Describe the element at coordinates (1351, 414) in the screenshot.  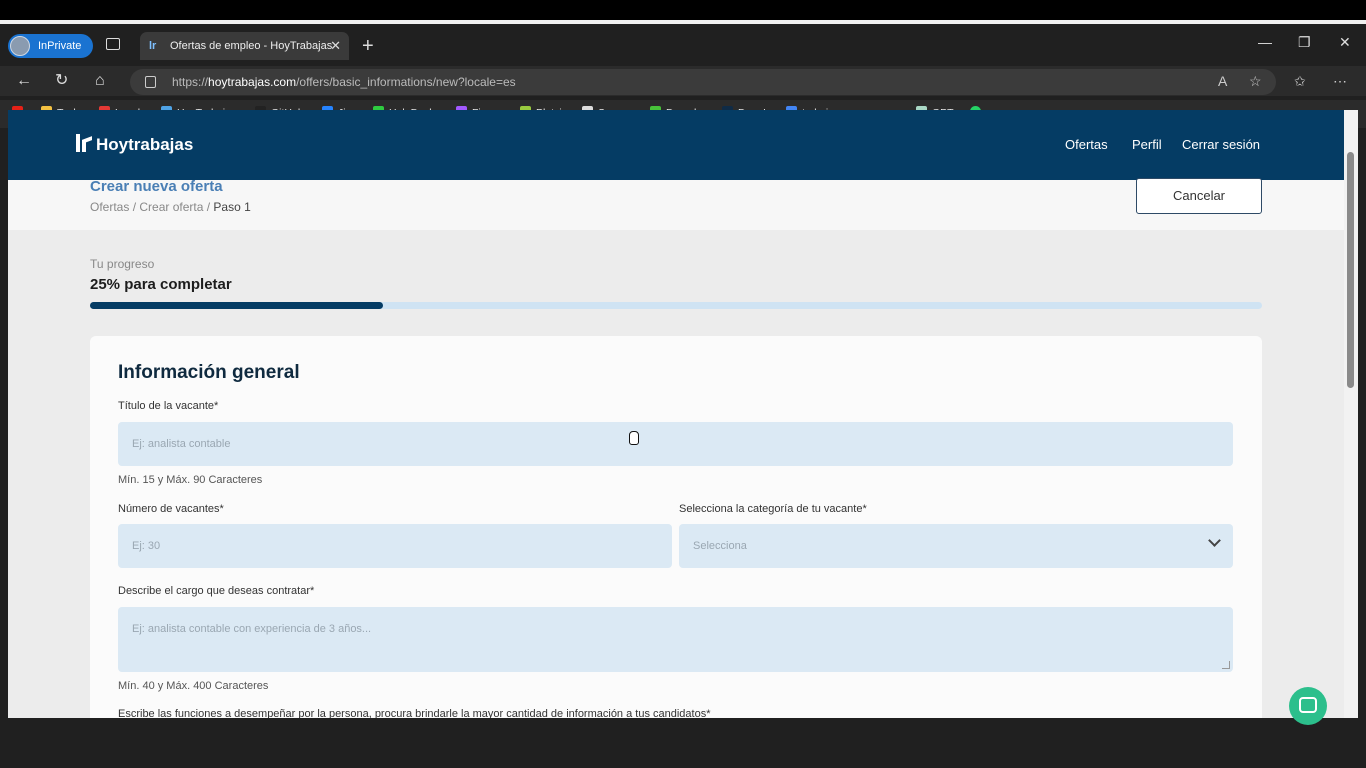
I see `page-scrollbar` at that location.